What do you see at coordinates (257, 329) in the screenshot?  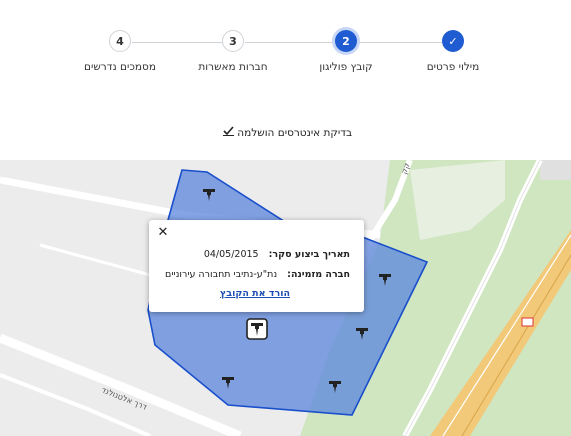 I see `selected-drill-marker-icon` at bounding box center [257, 329].